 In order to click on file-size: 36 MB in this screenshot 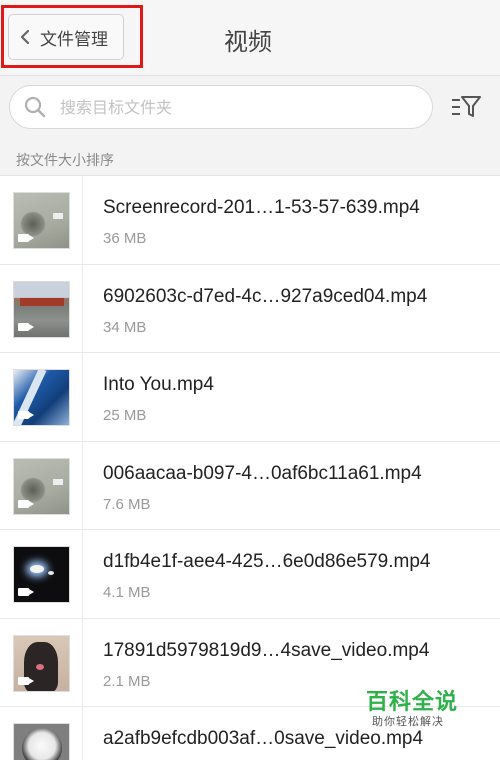, I will do `click(125, 238)`.